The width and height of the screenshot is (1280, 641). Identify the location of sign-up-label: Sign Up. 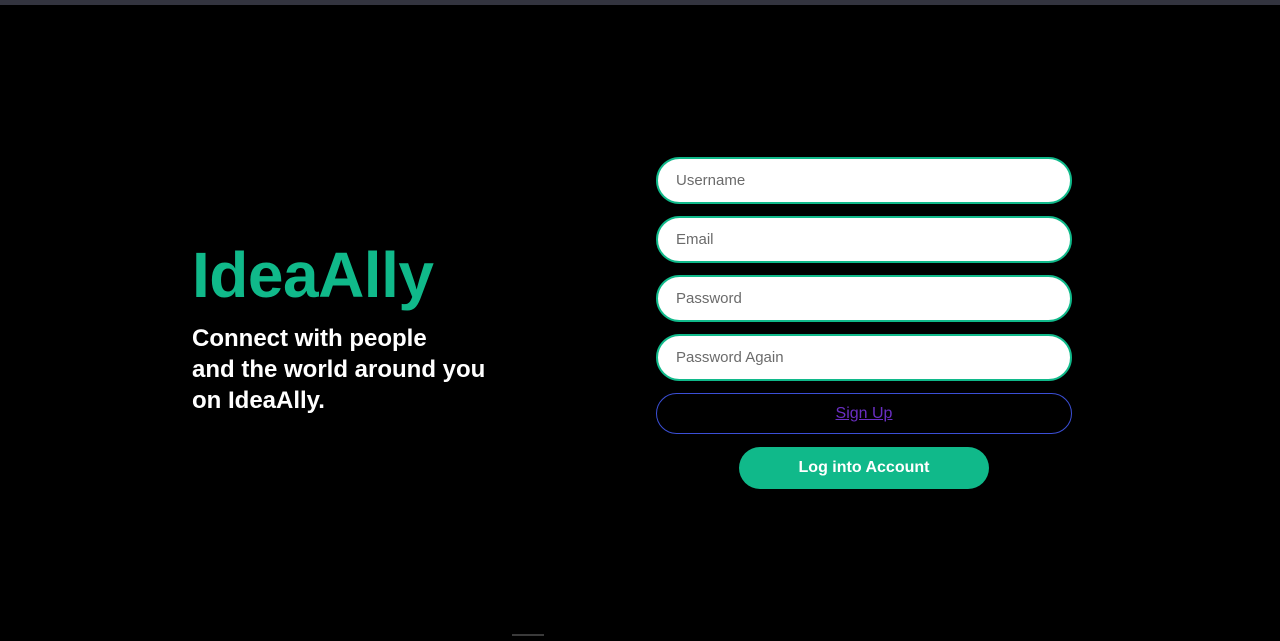
(864, 413).